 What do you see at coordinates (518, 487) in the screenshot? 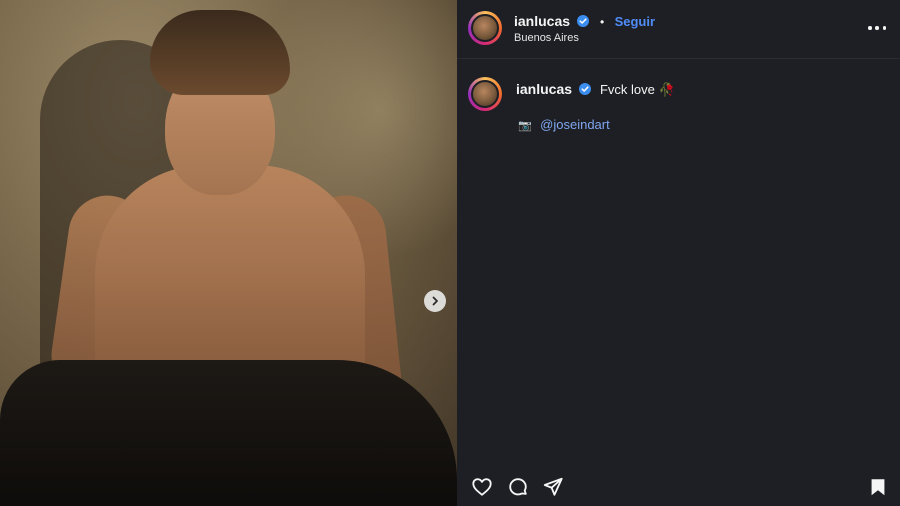
I see `comment-icon` at bounding box center [518, 487].